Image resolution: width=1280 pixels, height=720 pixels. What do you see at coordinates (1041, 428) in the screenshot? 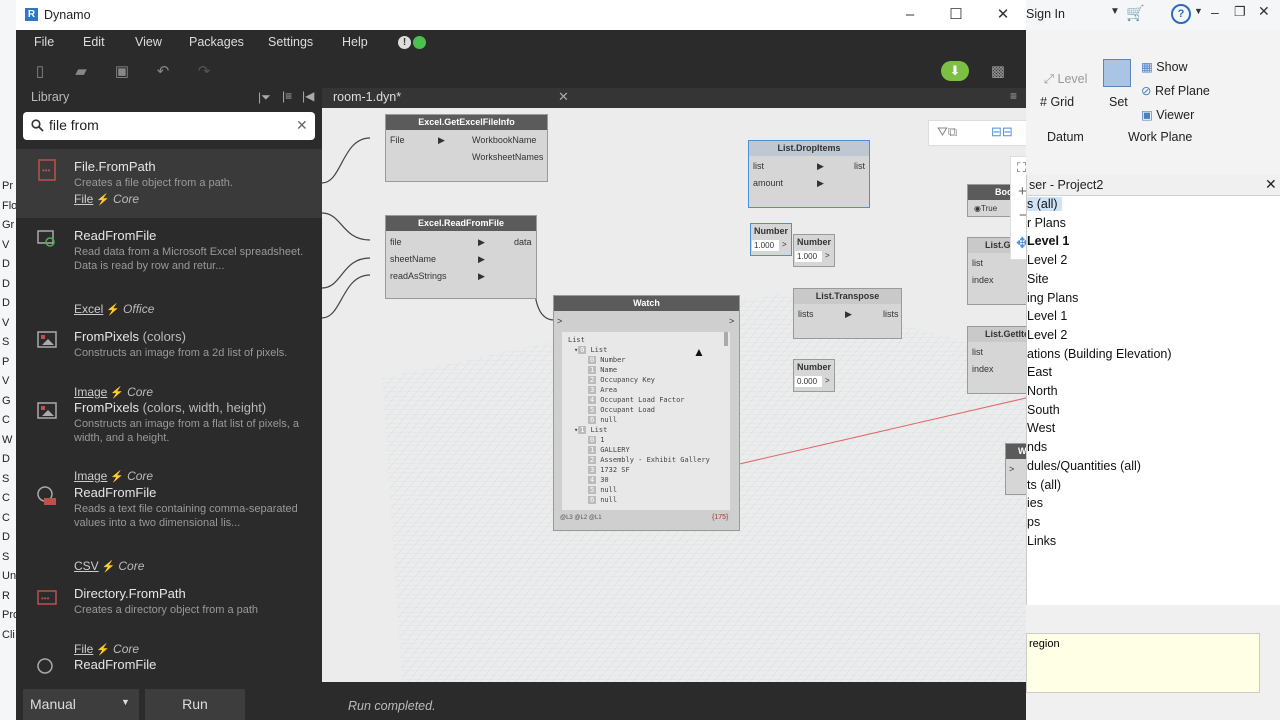
I see `project-browser-item: West` at bounding box center [1041, 428].